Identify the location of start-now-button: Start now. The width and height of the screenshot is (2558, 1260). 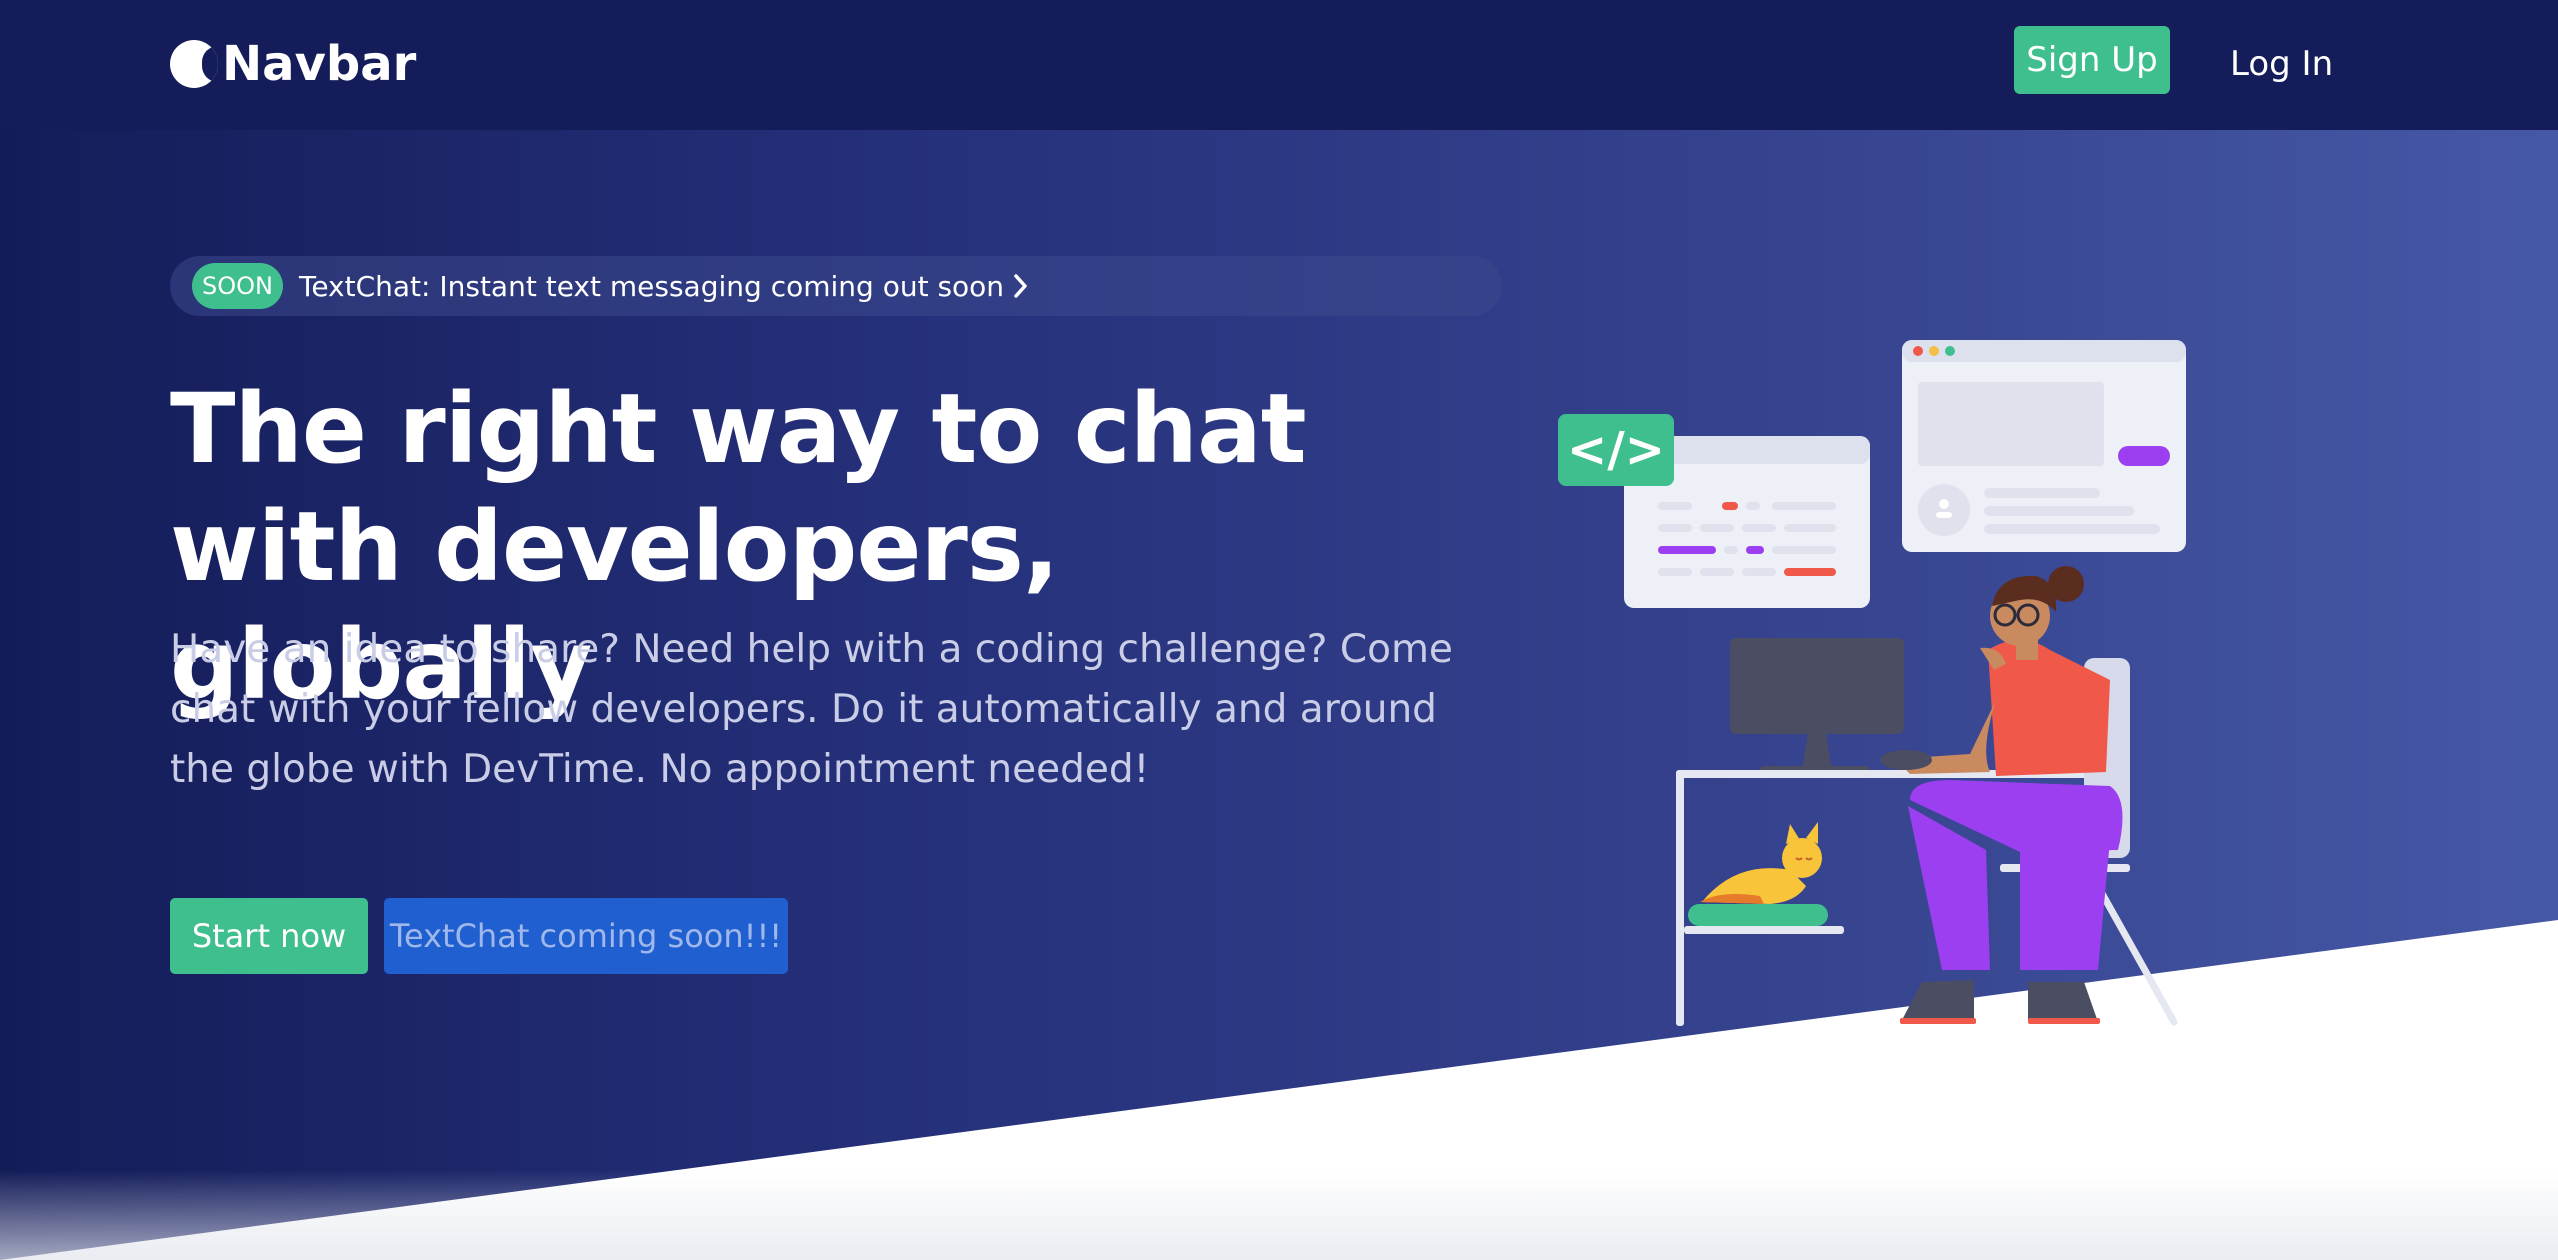
(269, 936).